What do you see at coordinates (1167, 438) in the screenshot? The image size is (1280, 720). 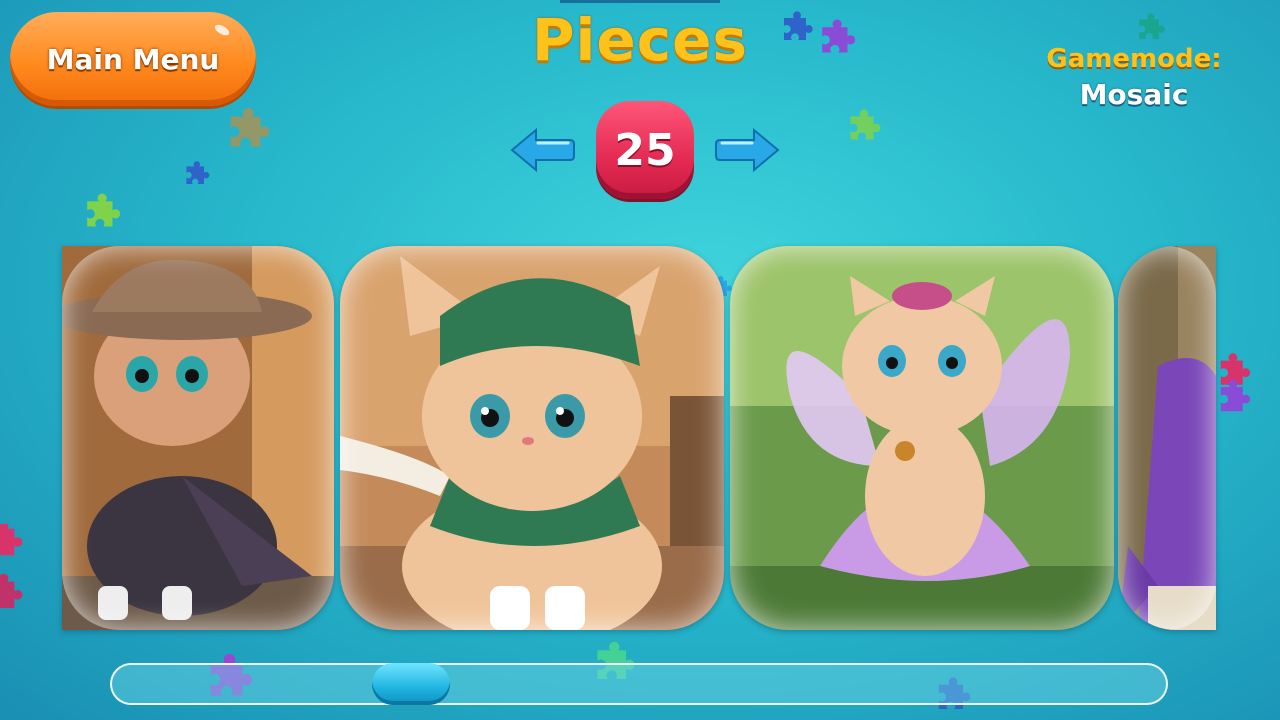 I see `puzzle-card-wizard-cat` at bounding box center [1167, 438].